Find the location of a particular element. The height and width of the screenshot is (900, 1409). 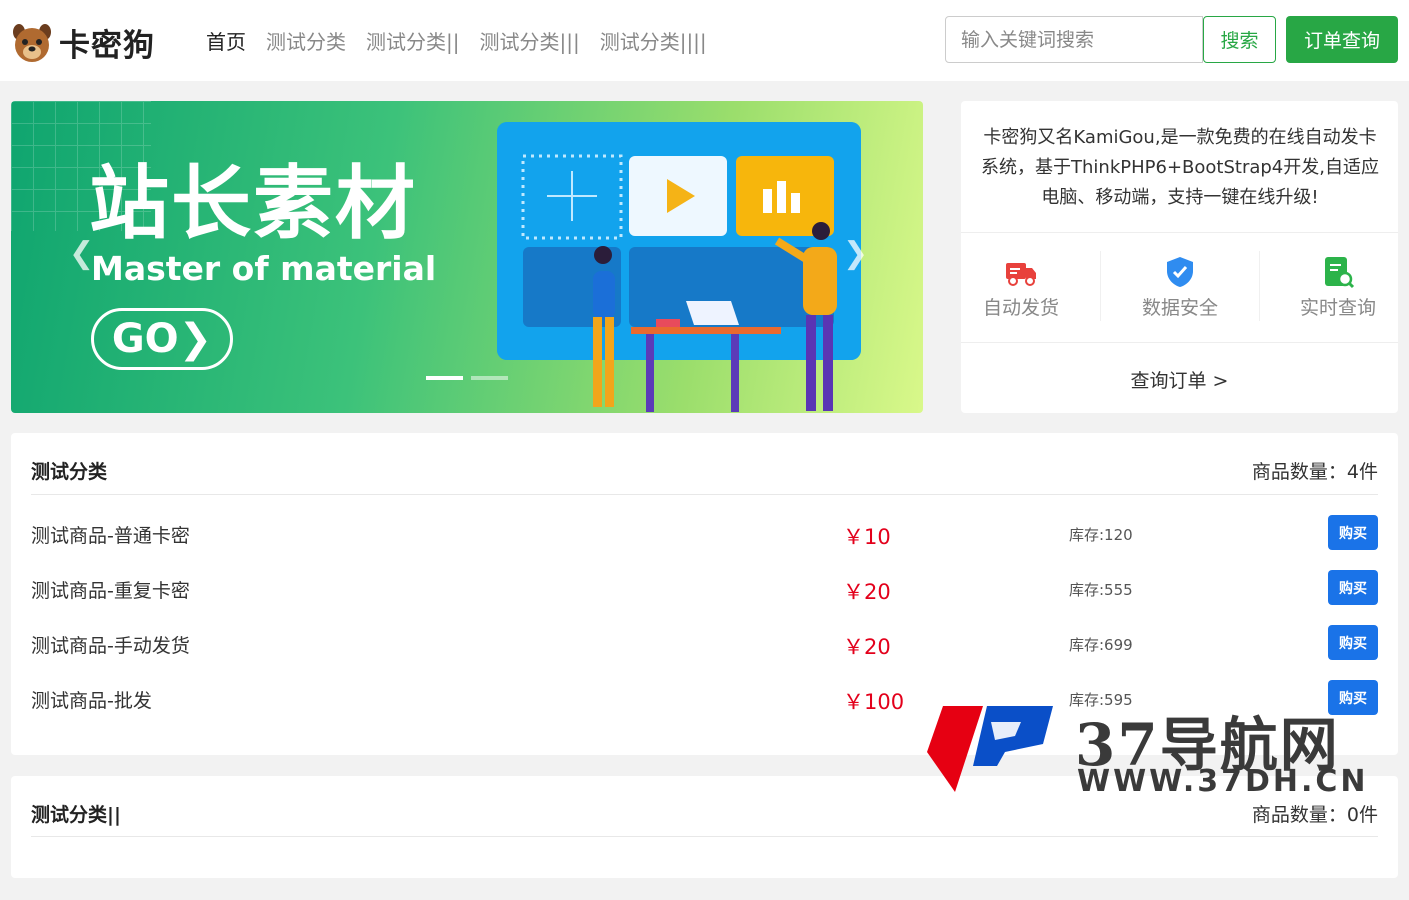

search-button: 搜索 is located at coordinates (1239, 39).